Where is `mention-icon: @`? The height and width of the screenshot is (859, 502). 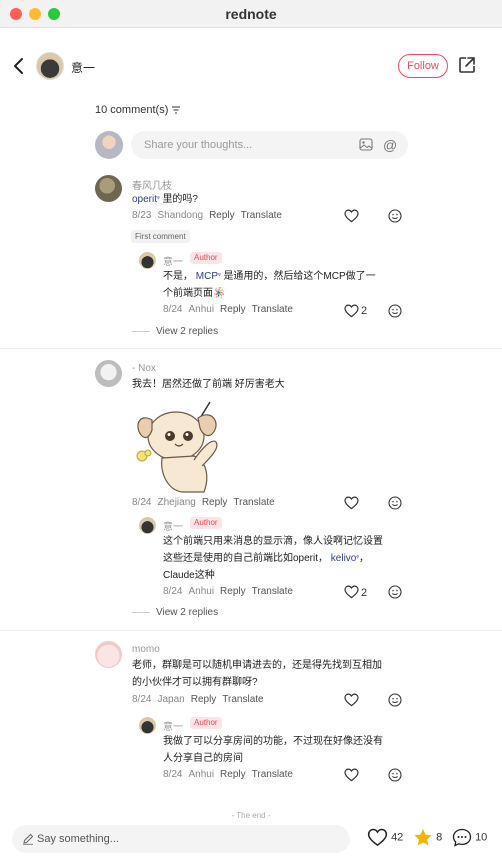 mention-icon: @ is located at coordinates (390, 145).